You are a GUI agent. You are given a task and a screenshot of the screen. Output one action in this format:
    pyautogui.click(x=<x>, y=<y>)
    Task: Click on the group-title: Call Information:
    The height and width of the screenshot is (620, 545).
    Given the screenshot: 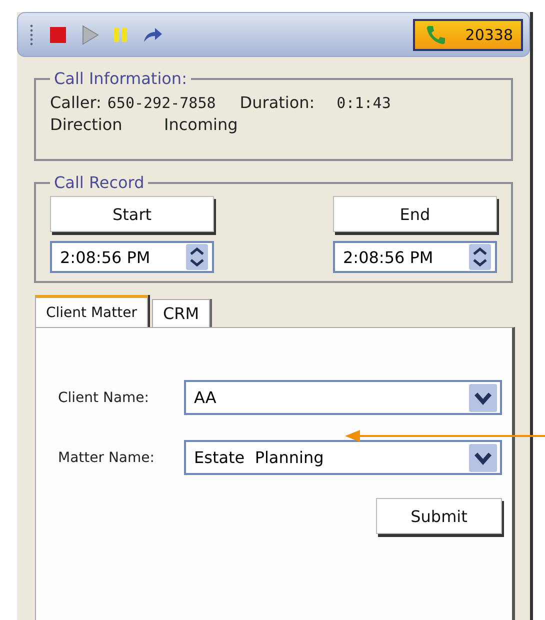 What is the action you would take?
    pyautogui.click(x=120, y=78)
    